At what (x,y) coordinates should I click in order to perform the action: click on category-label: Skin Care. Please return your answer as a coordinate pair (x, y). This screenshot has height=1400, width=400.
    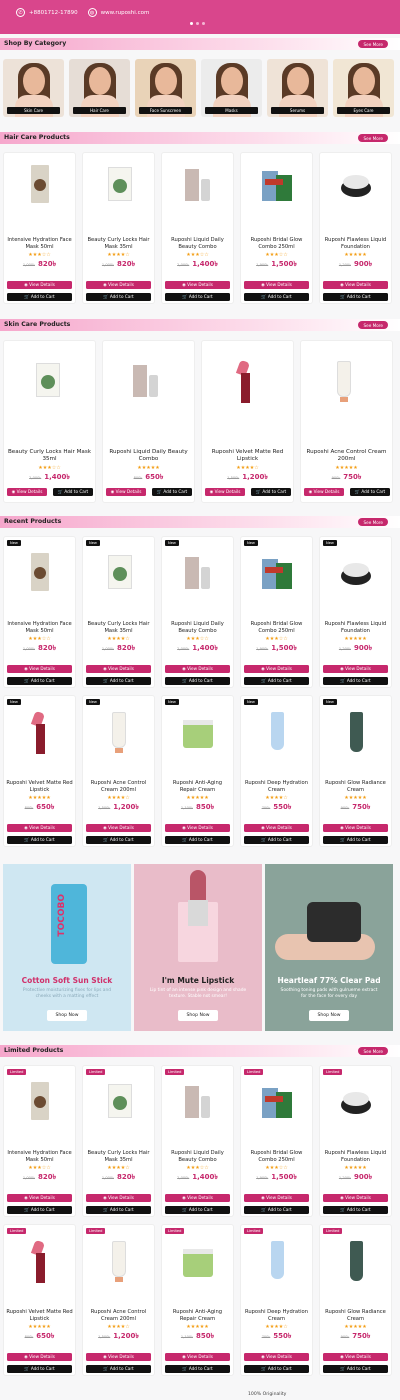
    Looking at the image, I should click on (33, 110).